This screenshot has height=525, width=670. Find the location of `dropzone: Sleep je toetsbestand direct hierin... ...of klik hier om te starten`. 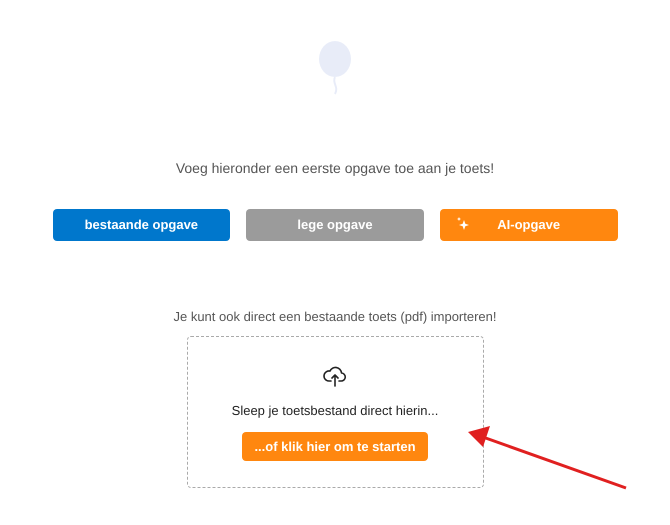

dropzone: Sleep je toetsbestand direct hierin... ...of klik hier om te starten is located at coordinates (335, 412).